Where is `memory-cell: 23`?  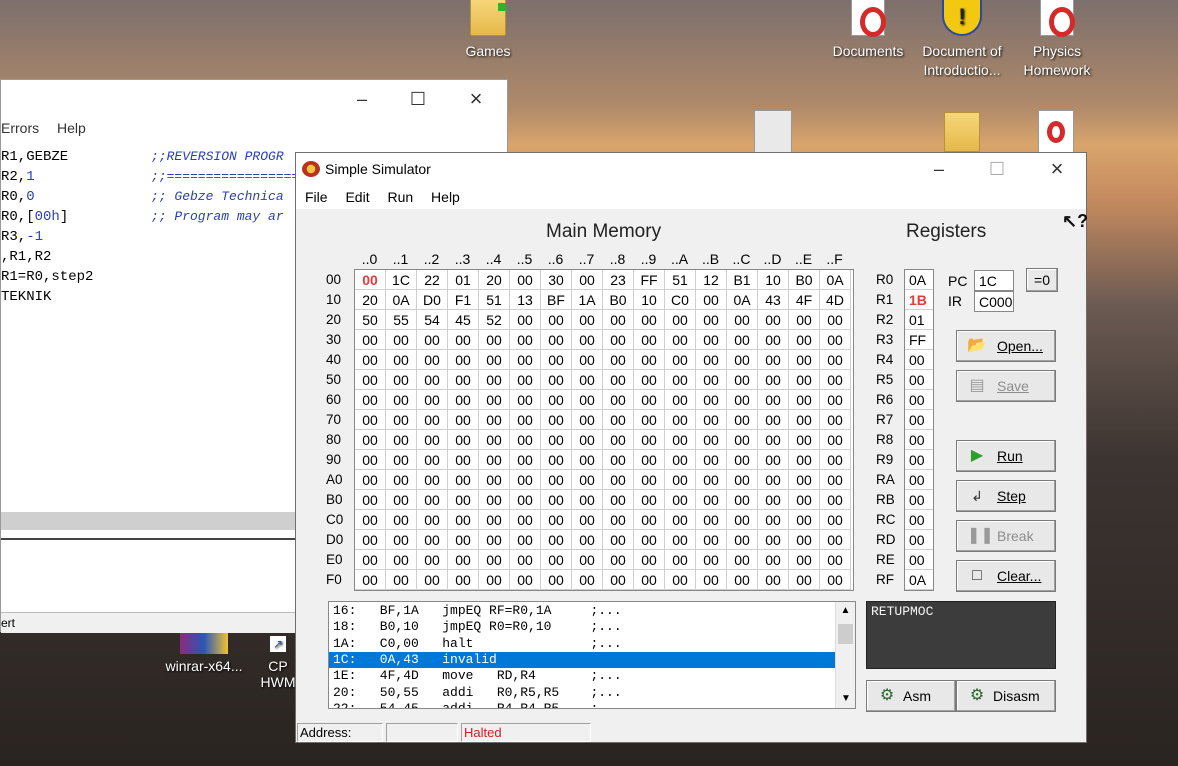 memory-cell: 23 is located at coordinates (618, 280).